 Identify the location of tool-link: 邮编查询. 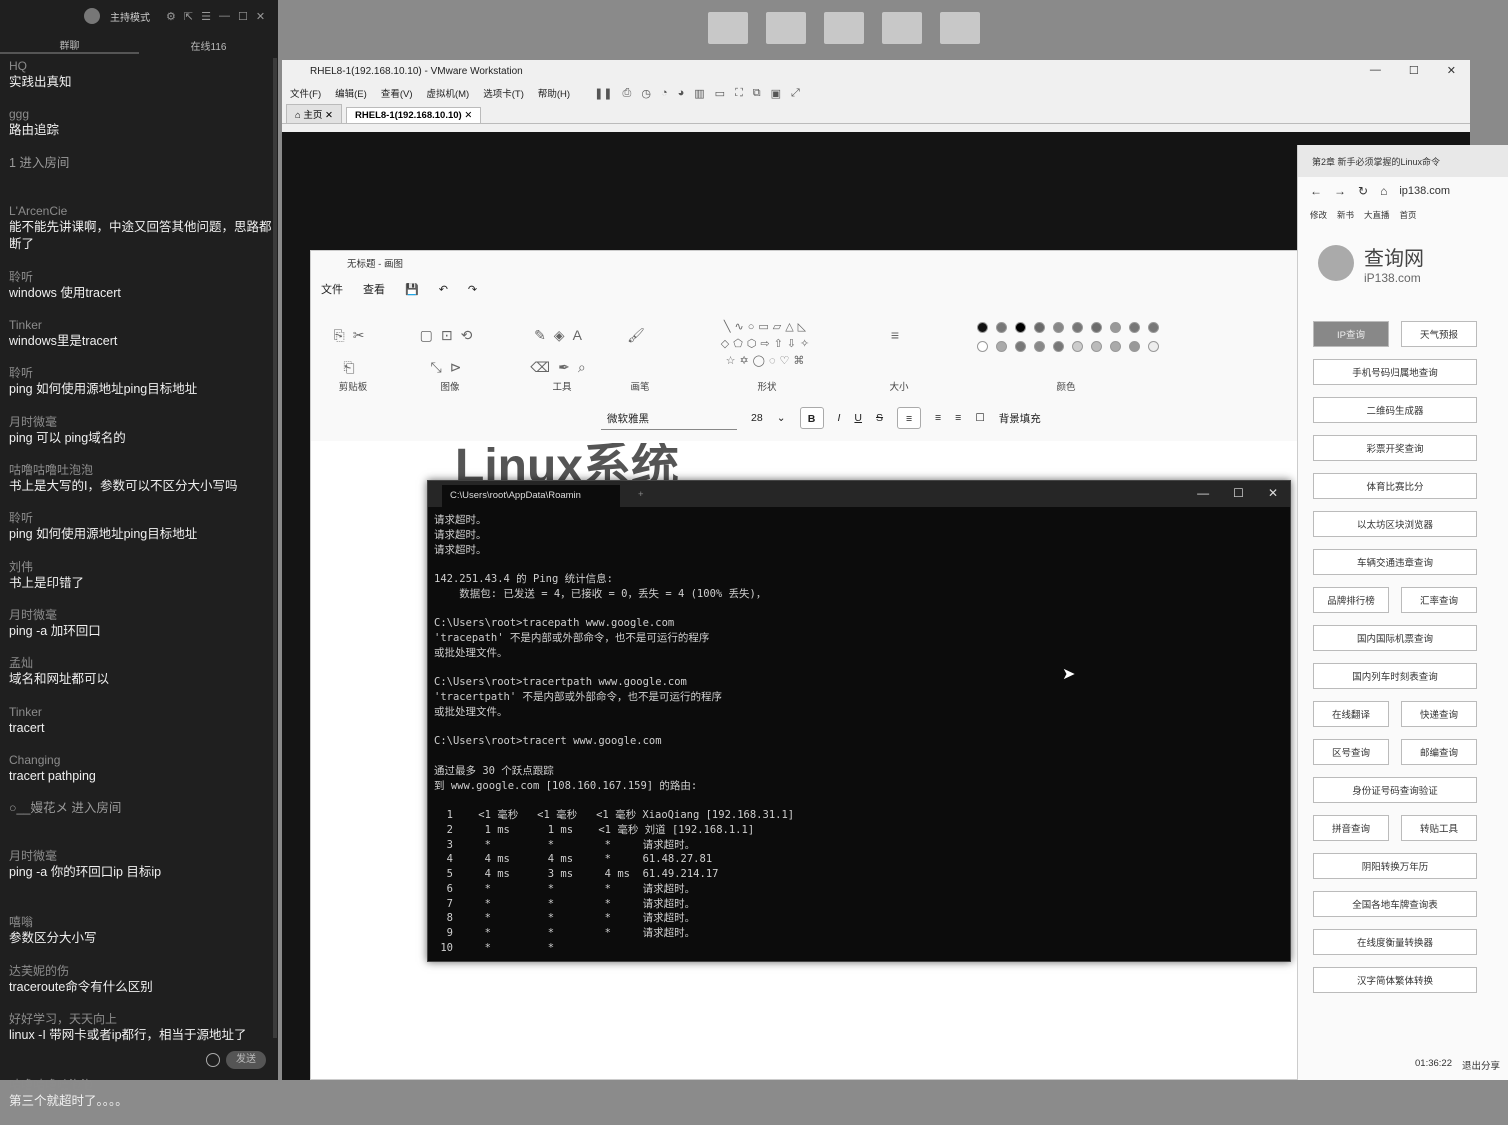
(1439, 752).